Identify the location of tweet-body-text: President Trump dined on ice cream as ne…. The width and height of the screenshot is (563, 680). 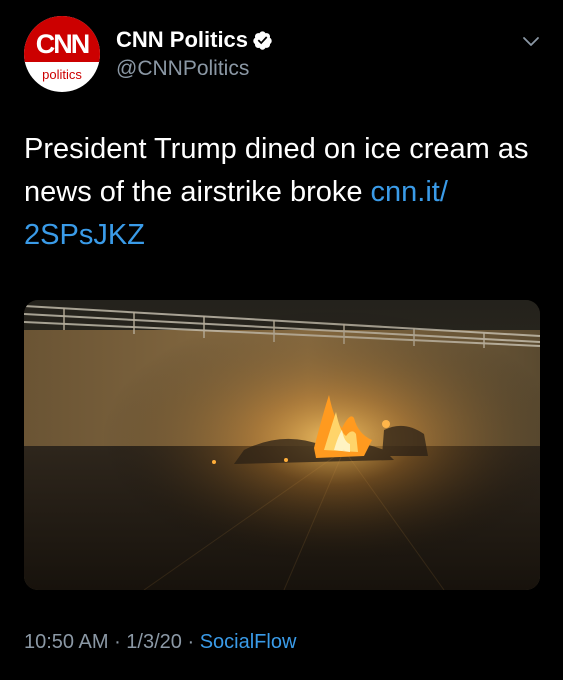
(276, 170).